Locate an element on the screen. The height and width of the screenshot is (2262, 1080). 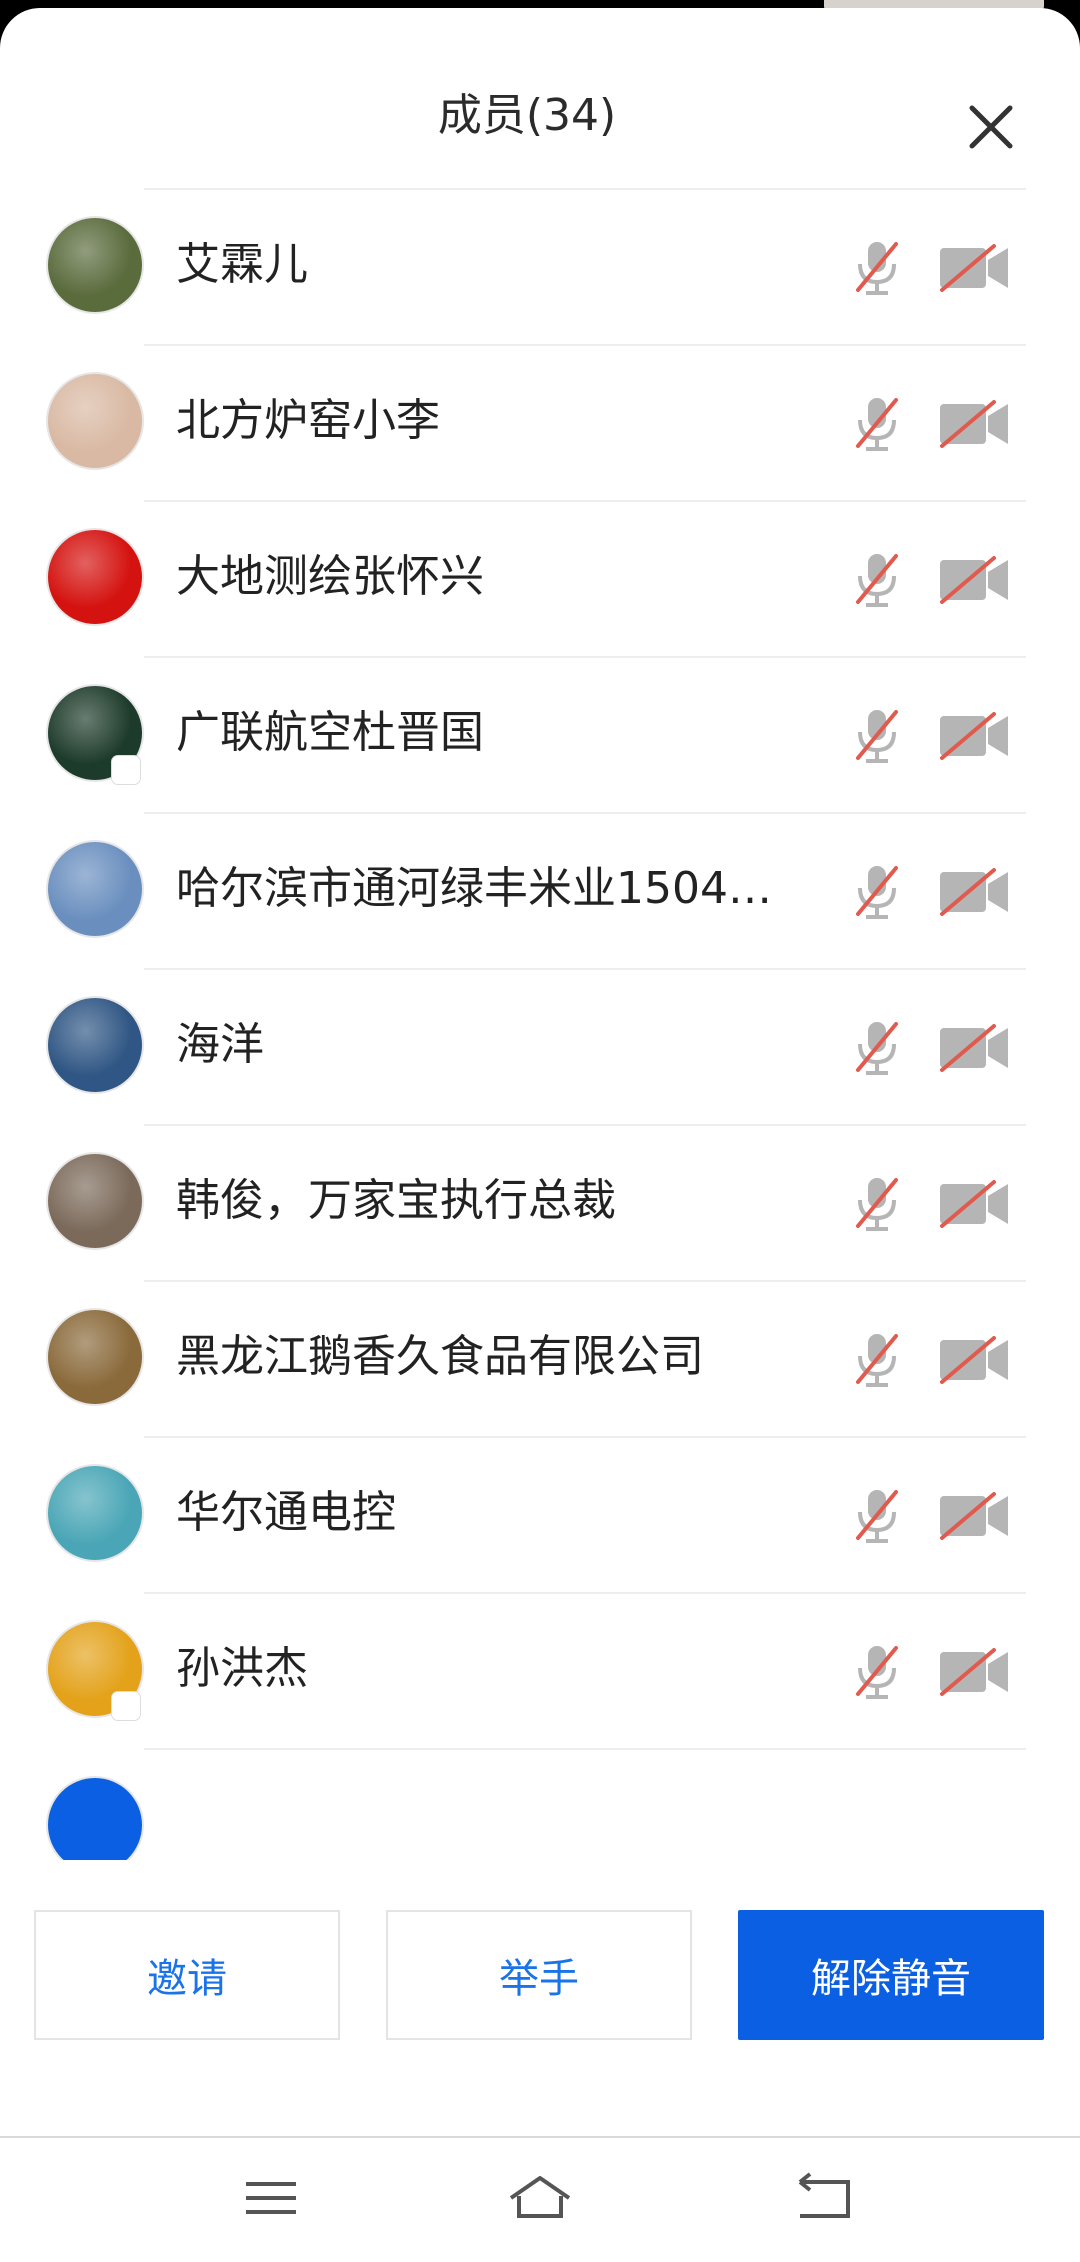
page-title: 成员(34) is located at coordinates (527, 115).